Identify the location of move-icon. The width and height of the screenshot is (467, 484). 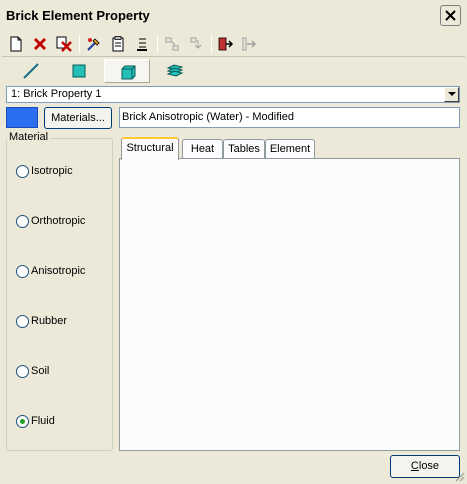
(172, 44).